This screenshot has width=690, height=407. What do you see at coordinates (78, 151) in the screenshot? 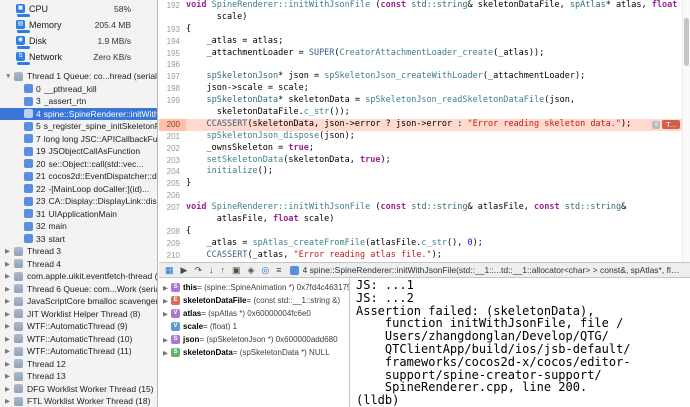
I see `stack-frame-row: 19 JSObjectCallAsFunction` at bounding box center [78, 151].